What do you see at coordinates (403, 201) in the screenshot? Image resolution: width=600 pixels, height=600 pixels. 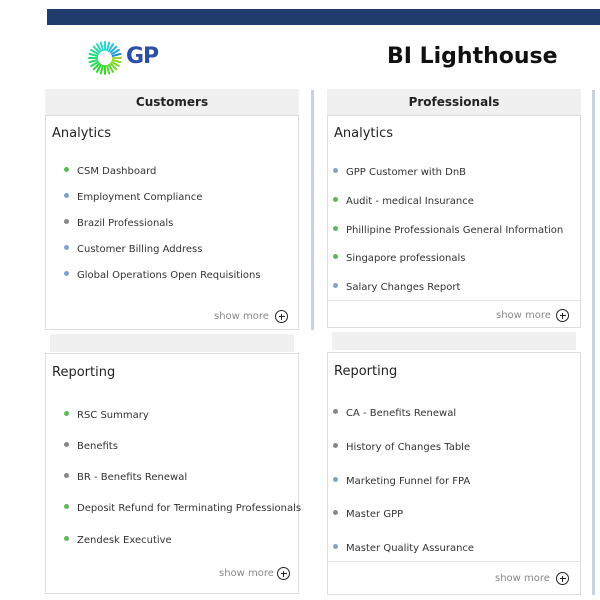 I see `list-item: Audit - medical Insurance` at bounding box center [403, 201].